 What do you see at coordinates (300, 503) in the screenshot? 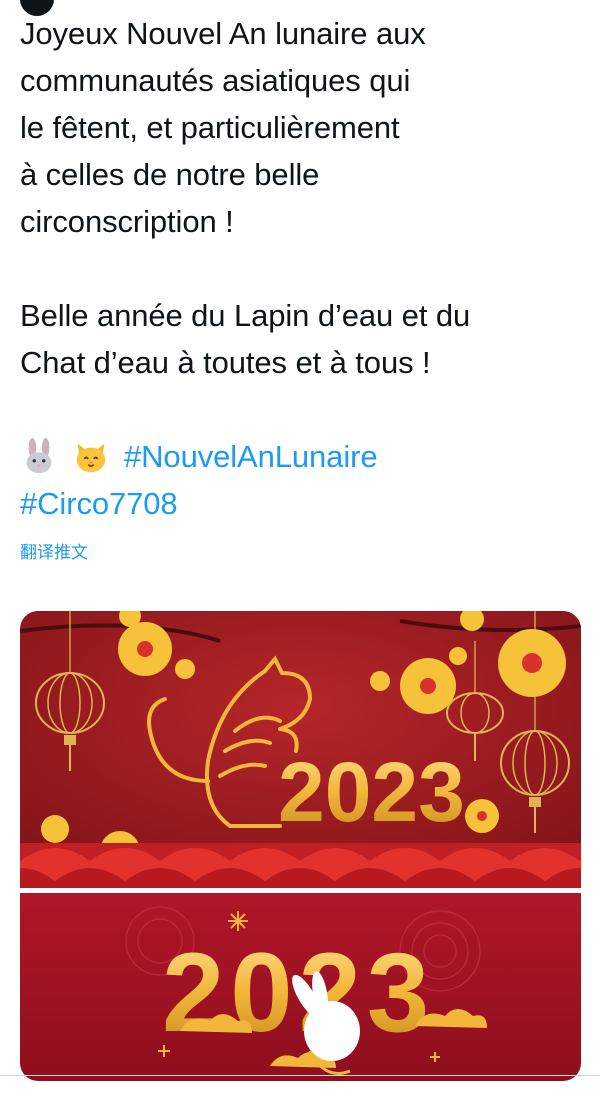
I see `hashtag-link: #Circo7708` at bounding box center [300, 503].